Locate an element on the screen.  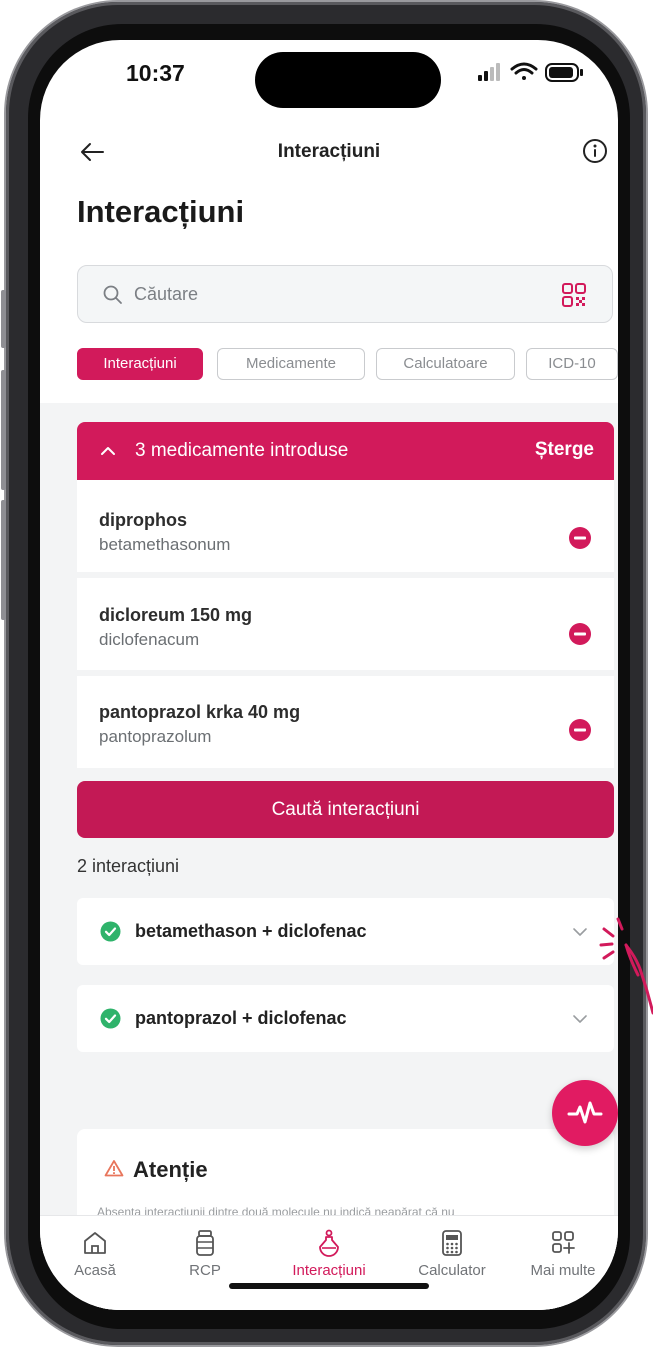
tab-home: Acasă is located at coordinates (95, 1251).